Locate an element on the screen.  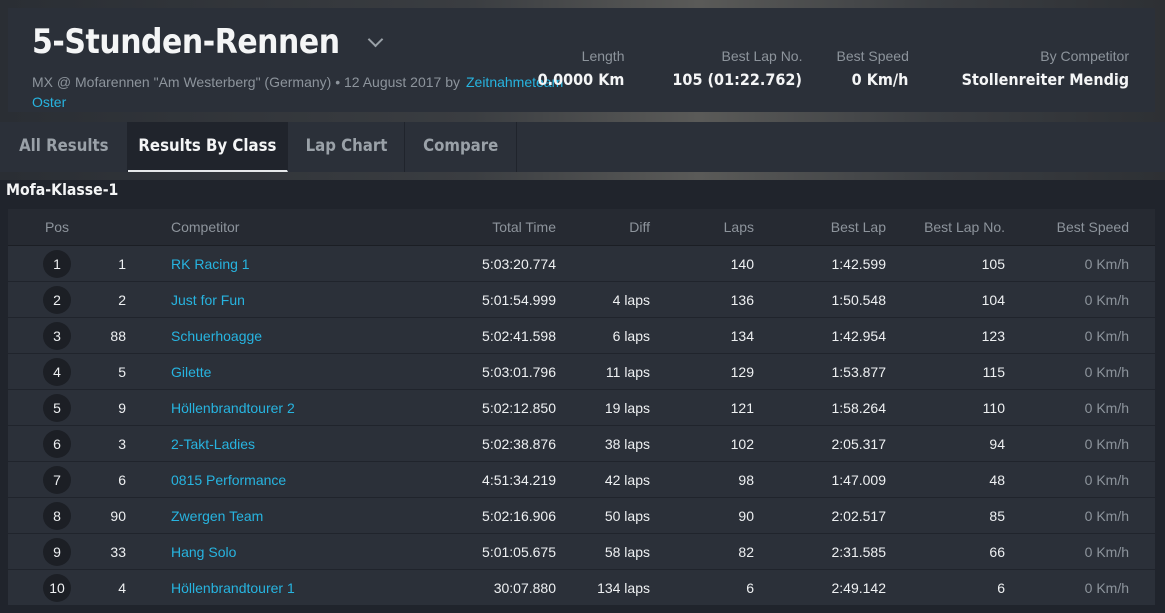
best-lap-no: 6 is located at coordinates (1001, 587).